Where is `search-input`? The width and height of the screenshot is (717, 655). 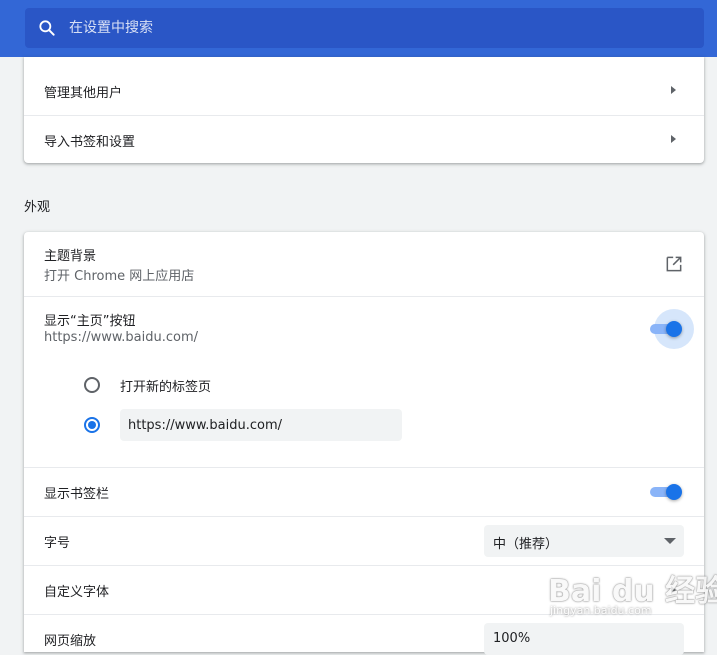
search-input is located at coordinates (369, 28).